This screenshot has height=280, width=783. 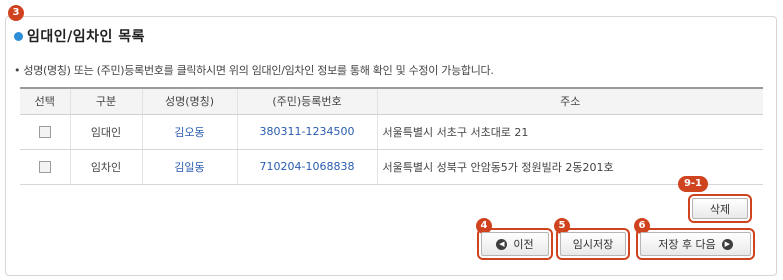 I want to click on row-type: 임대인, so click(x=105, y=132).